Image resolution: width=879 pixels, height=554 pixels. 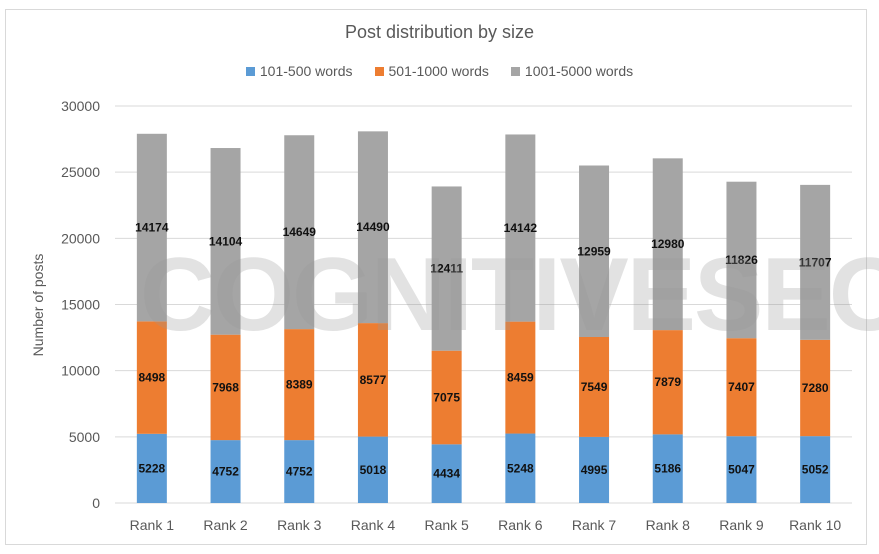 I want to click on data-label: 5248, so click(x=520, y=468).